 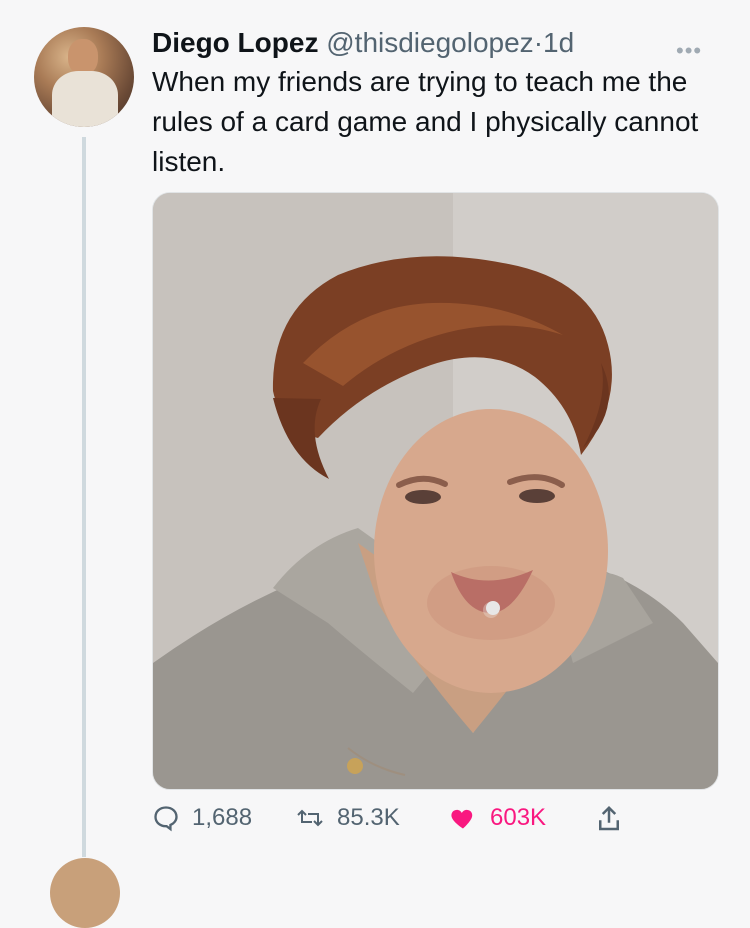 What do you see at coordinates (166, 819) in the screenshot?
I see `reply-icon` at bounding box center [166, 819].